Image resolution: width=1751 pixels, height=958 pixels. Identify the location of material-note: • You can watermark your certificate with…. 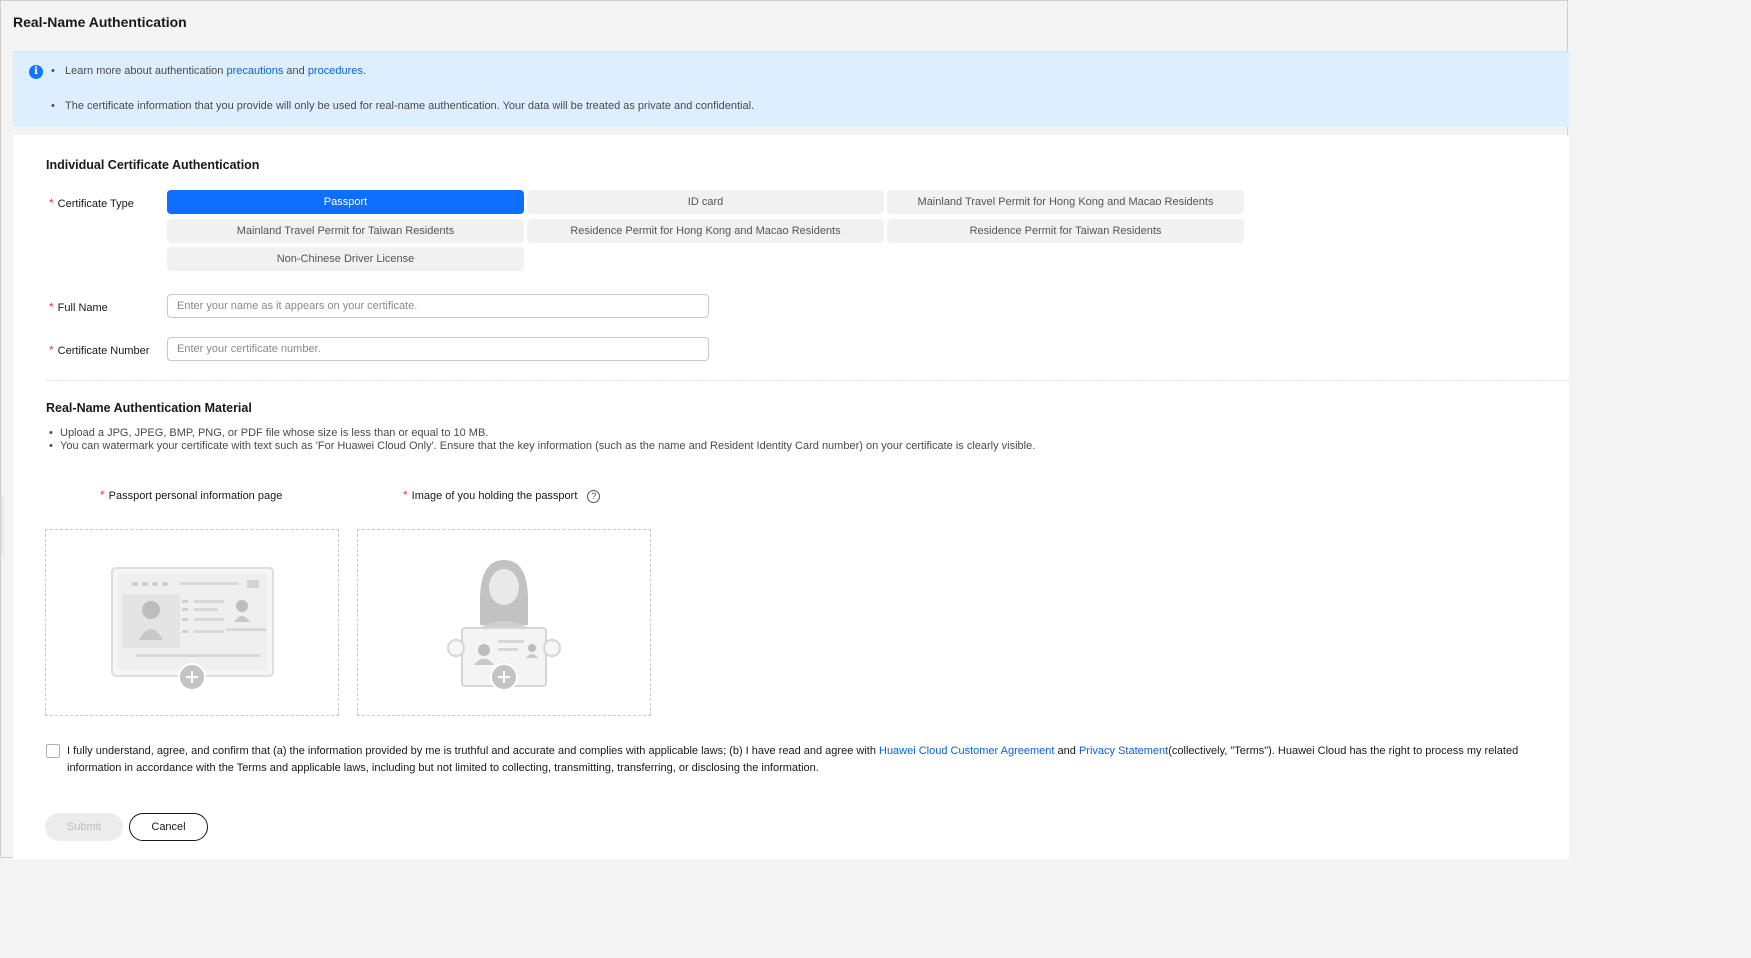
(542, 446).